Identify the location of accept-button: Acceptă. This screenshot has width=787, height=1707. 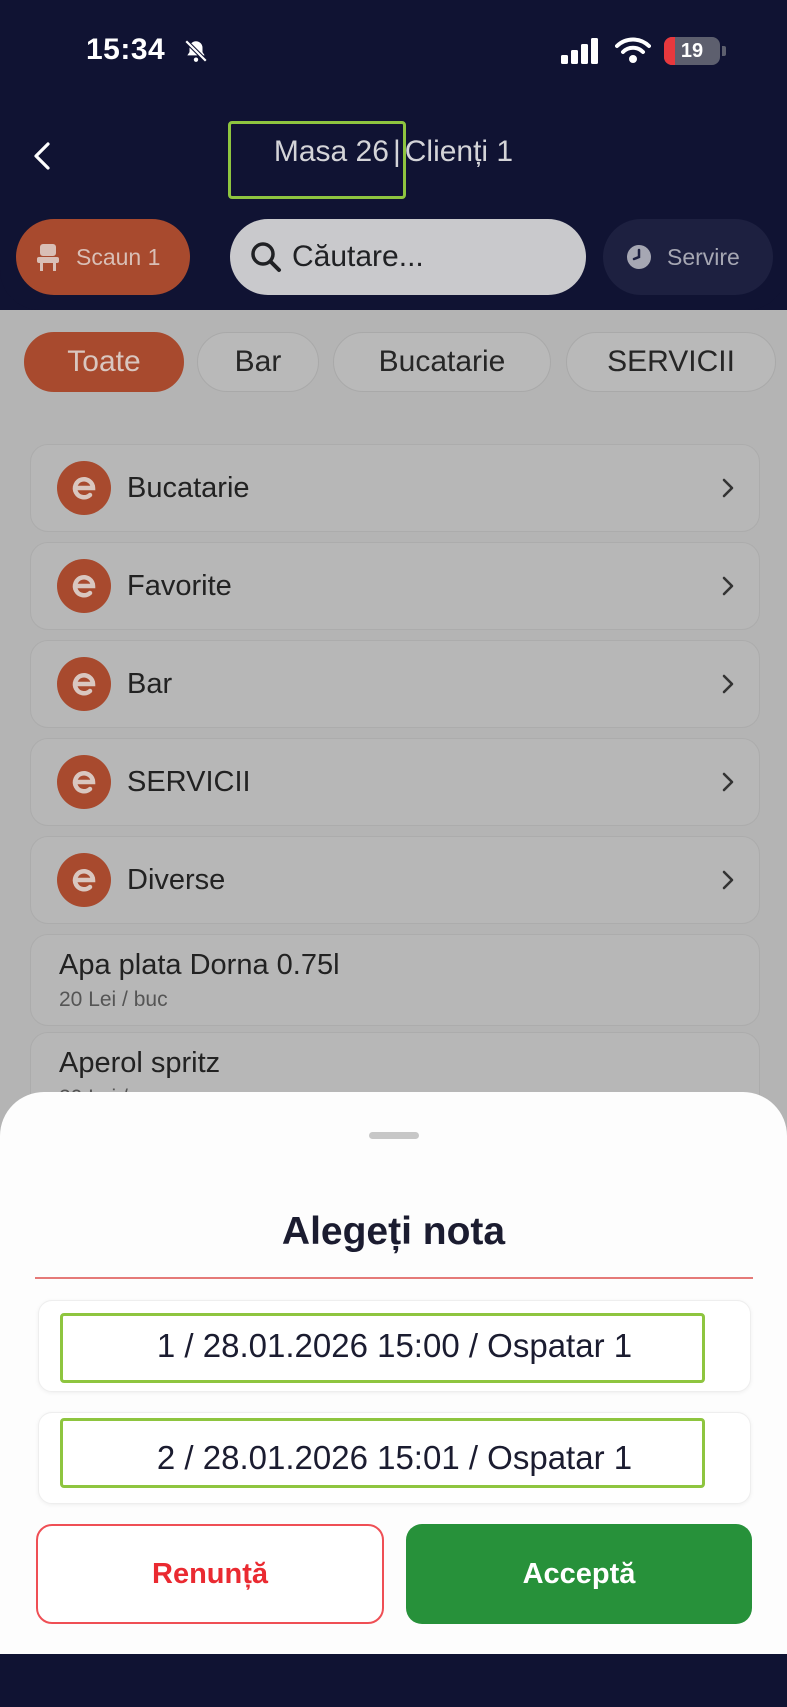
(579, 1574).